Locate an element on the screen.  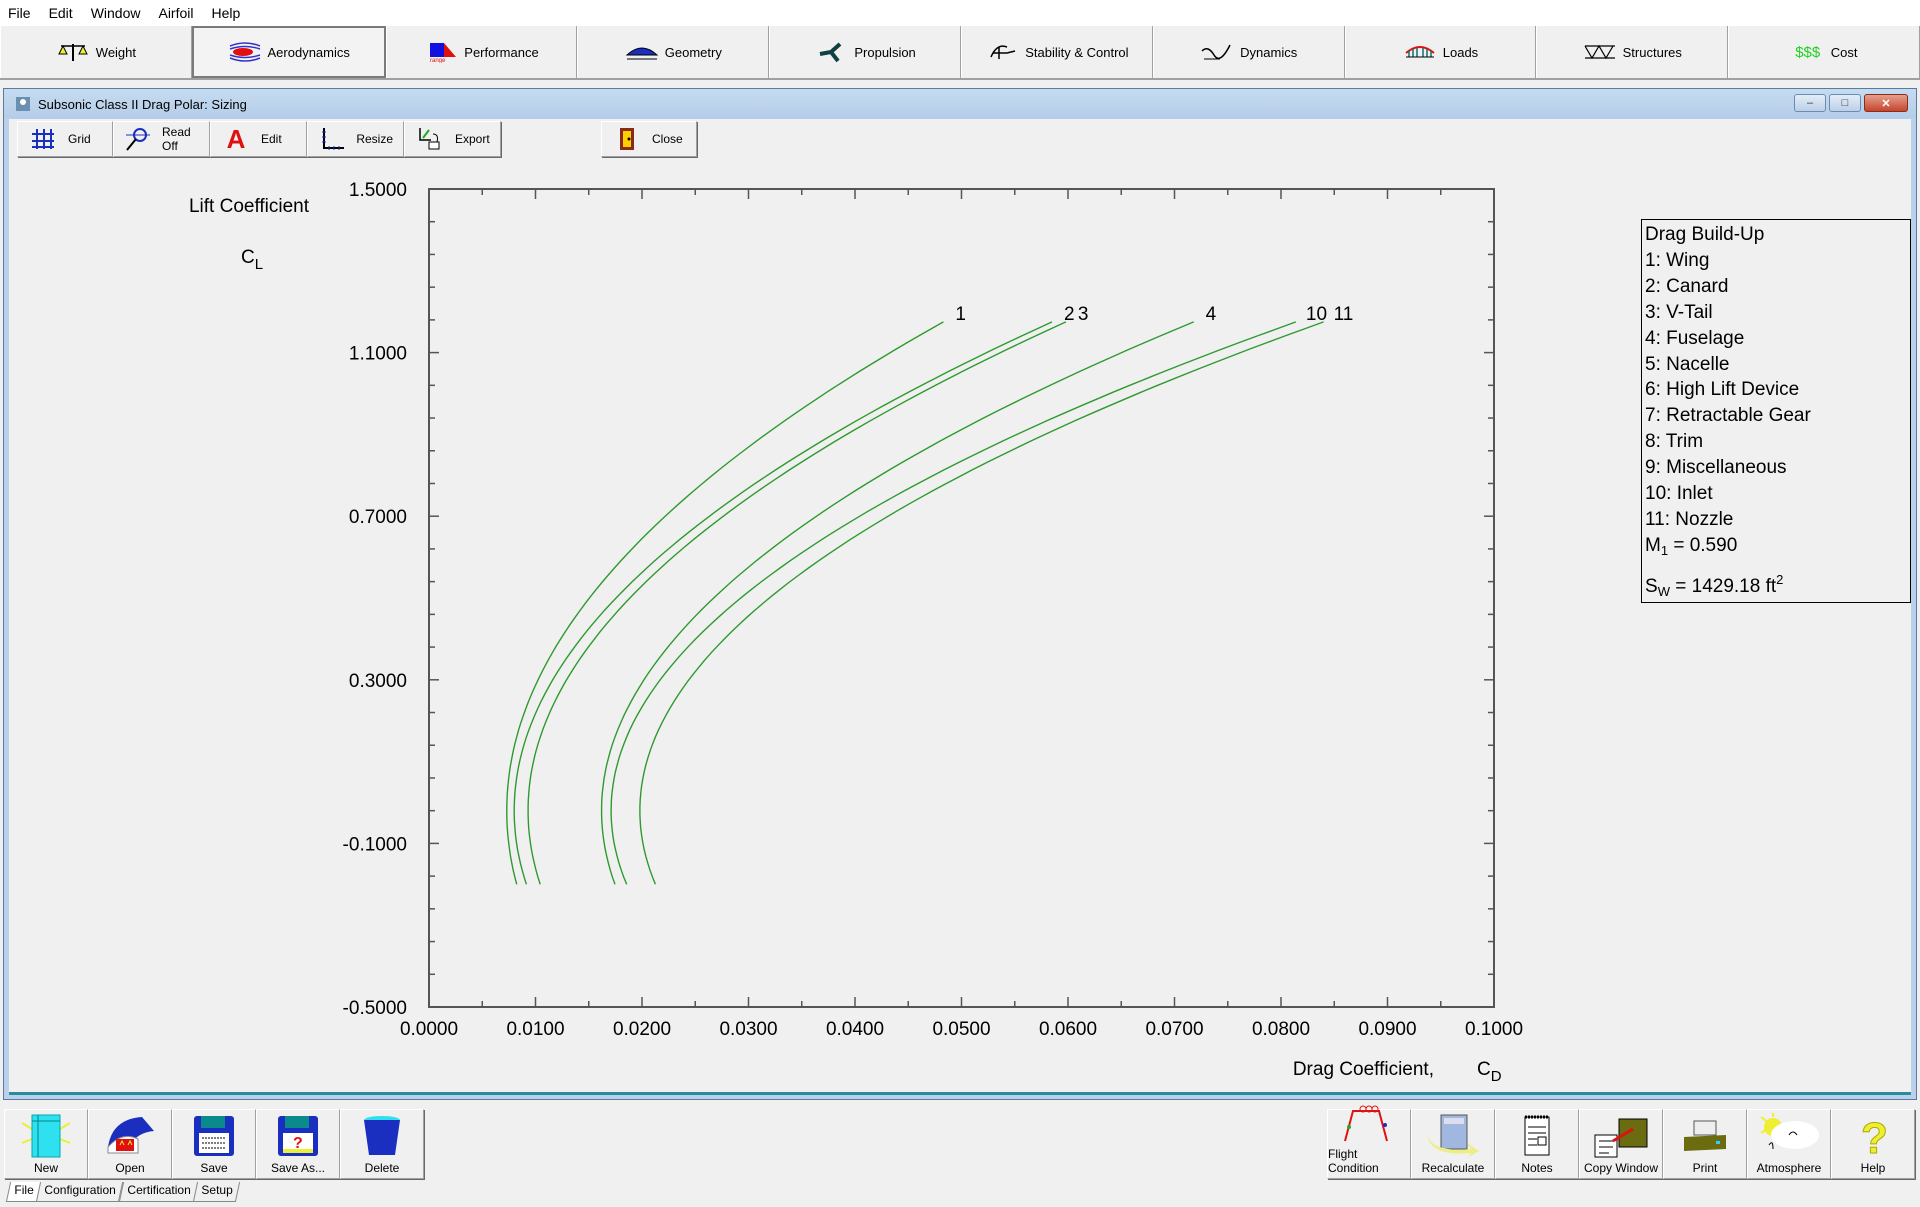
menu-help: Help is located at coordinates (226, 13).